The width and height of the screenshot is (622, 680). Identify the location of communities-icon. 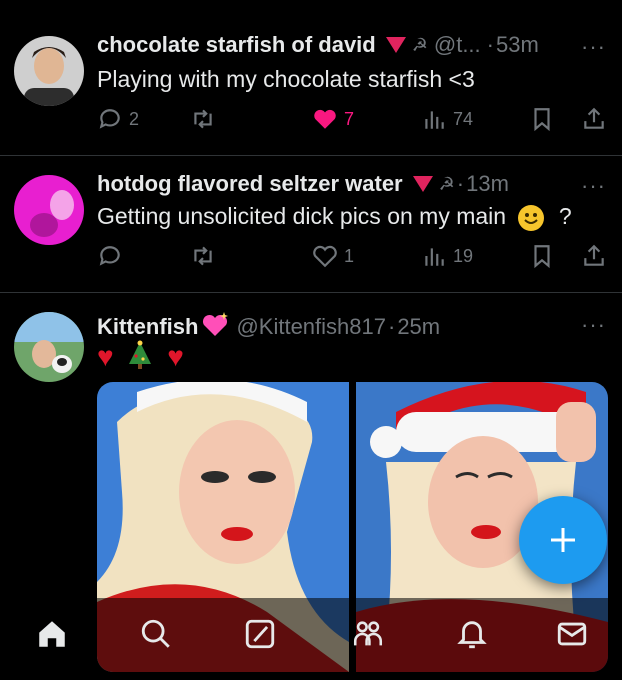
(368, 633).